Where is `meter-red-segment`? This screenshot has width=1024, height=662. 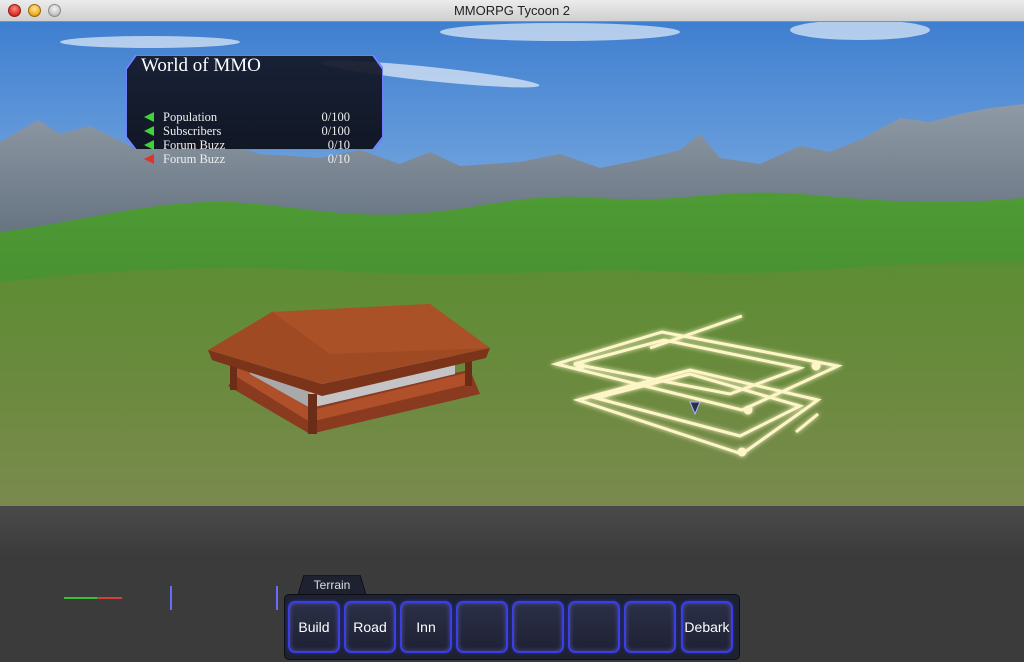
meter-red-segment is located at coordinates (109, 598).